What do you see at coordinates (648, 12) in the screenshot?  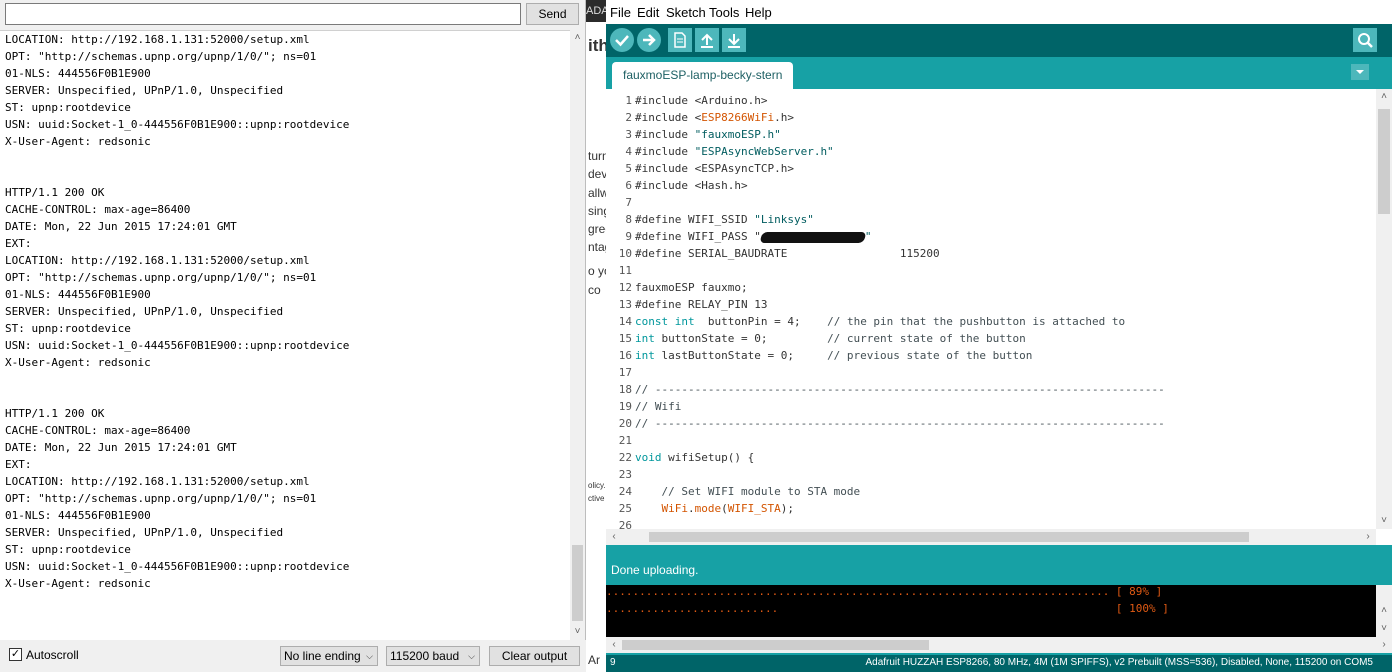 I see `menu-edit: Edit` at bounding box center [648, 12].